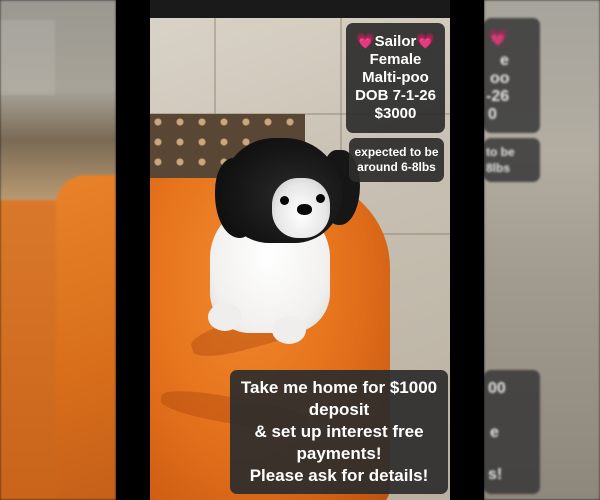 Image resolution: width=600 pixels, height=500 pixels. Describe the element at coordinates (498, 96) in the screenshot. I see `ghost-text: -26` at that location.